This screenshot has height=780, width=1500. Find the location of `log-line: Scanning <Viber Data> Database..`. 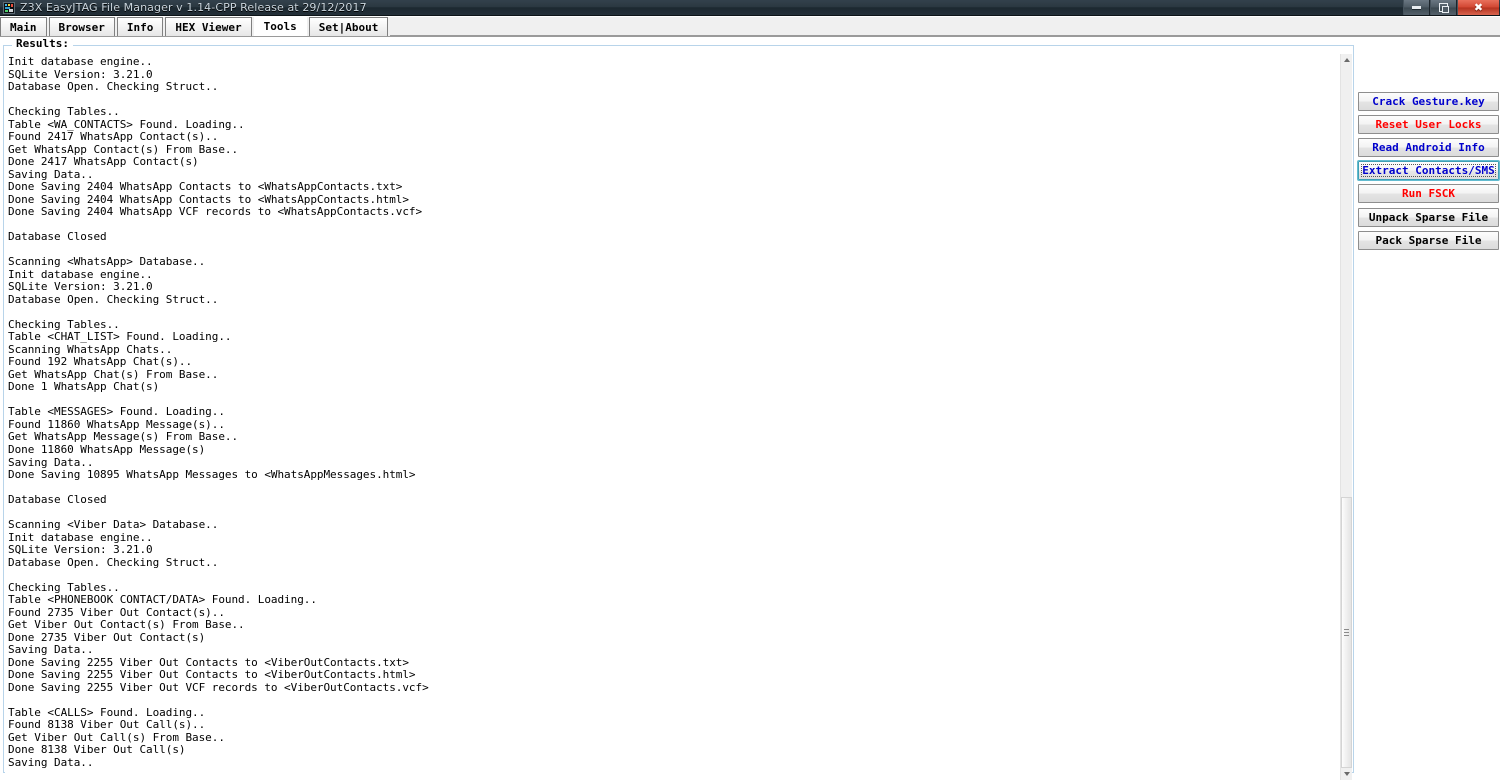

log-line: Scanning <Viber Data> Database.. is located at coordinates (113, 525).